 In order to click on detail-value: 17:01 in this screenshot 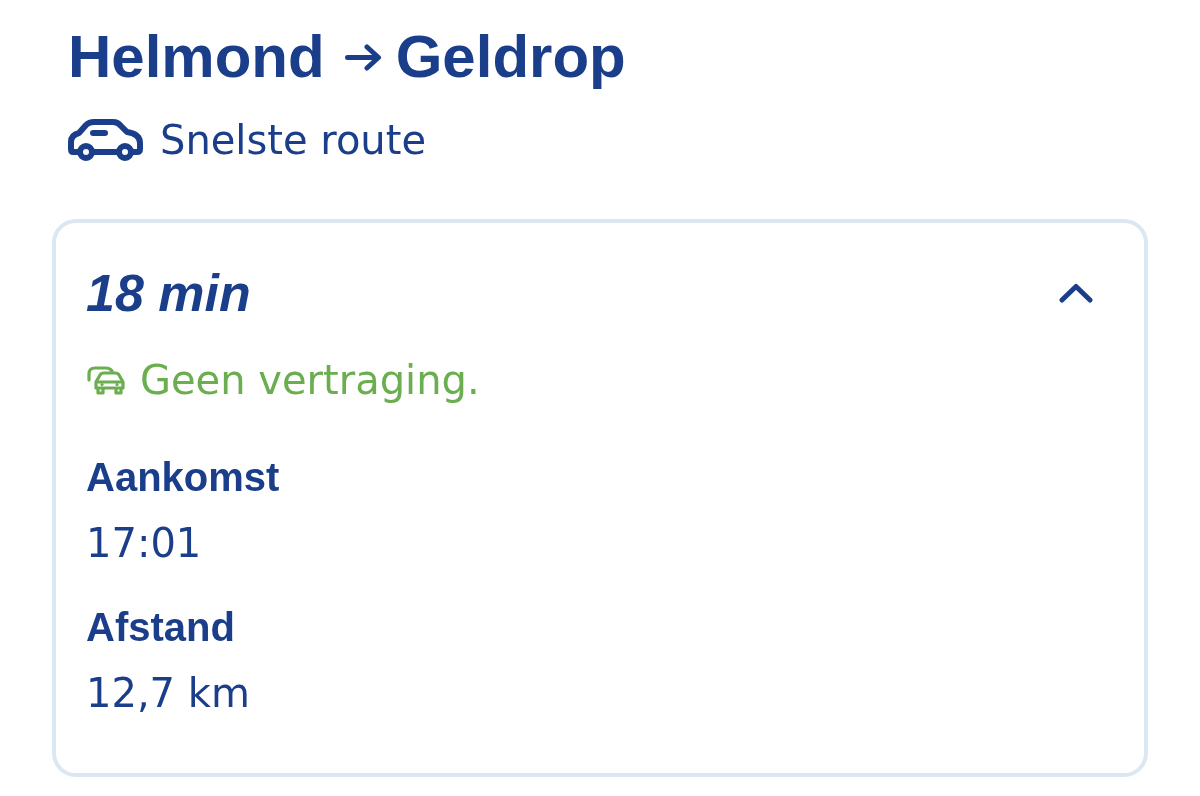, I will do `click(144, 543)`.